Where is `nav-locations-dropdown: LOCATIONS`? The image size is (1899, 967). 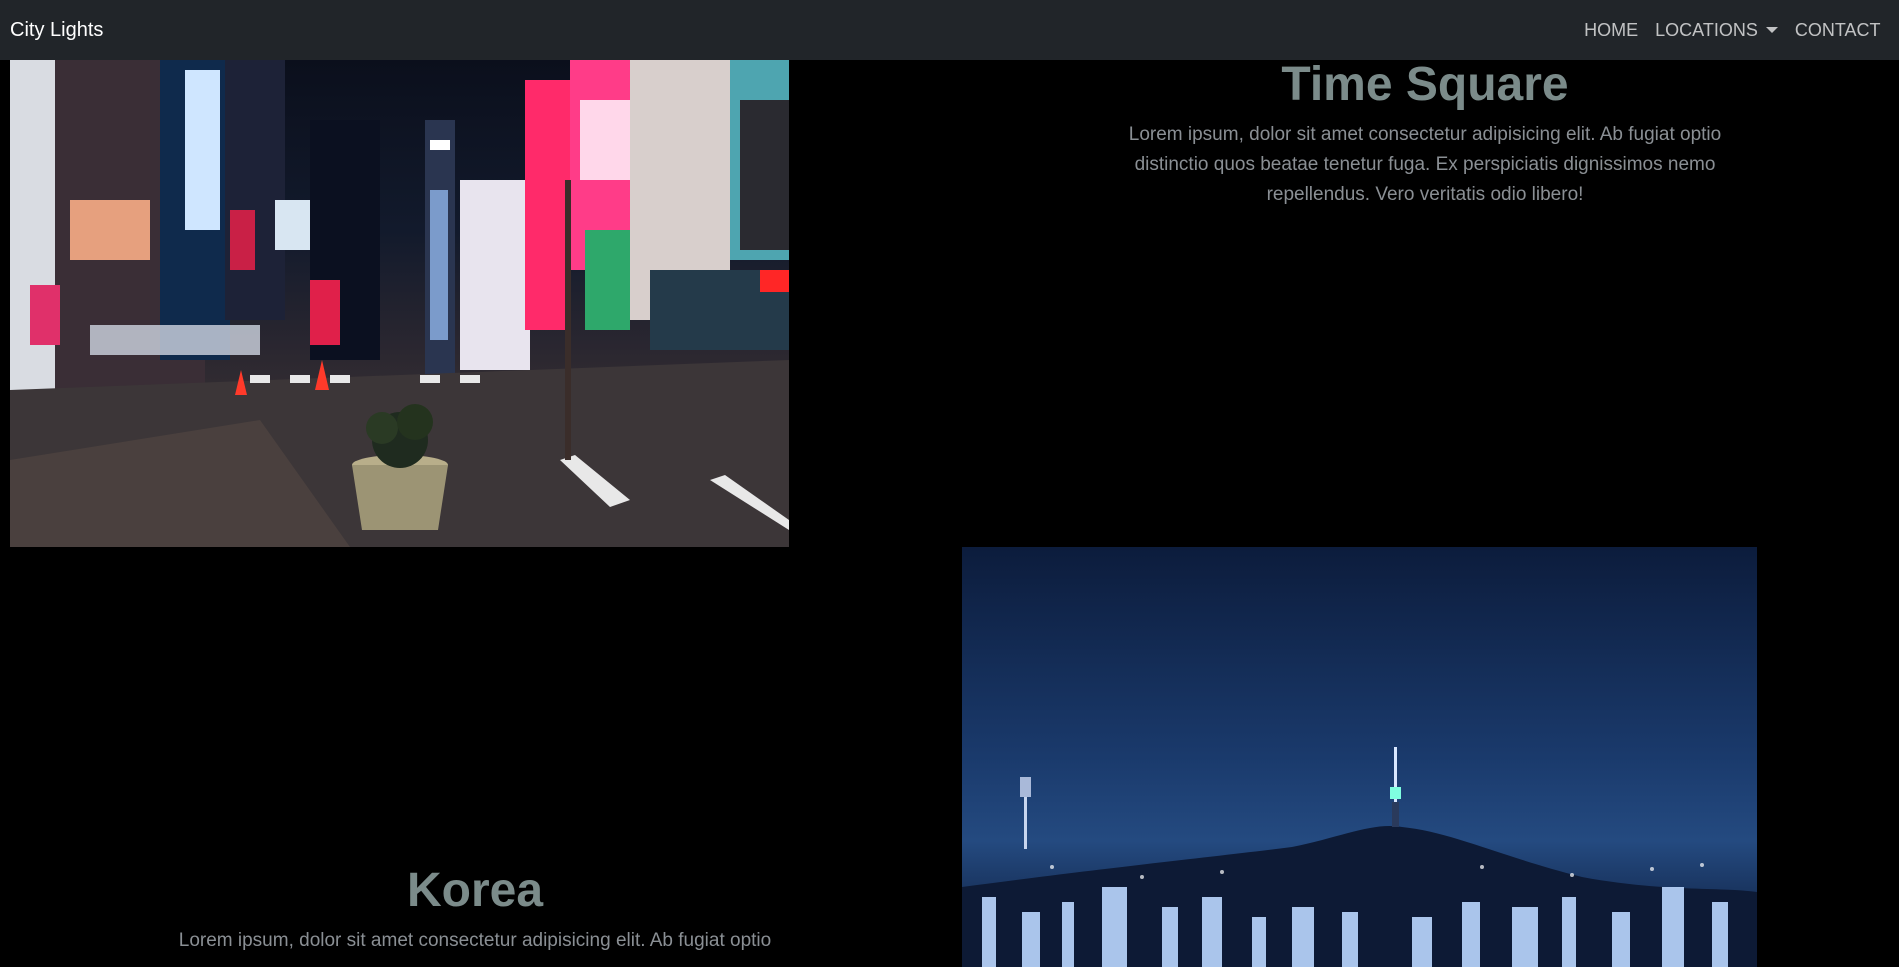 nav-locations-dropdown: LOCATIONS is located at coordinates (1717, 30).